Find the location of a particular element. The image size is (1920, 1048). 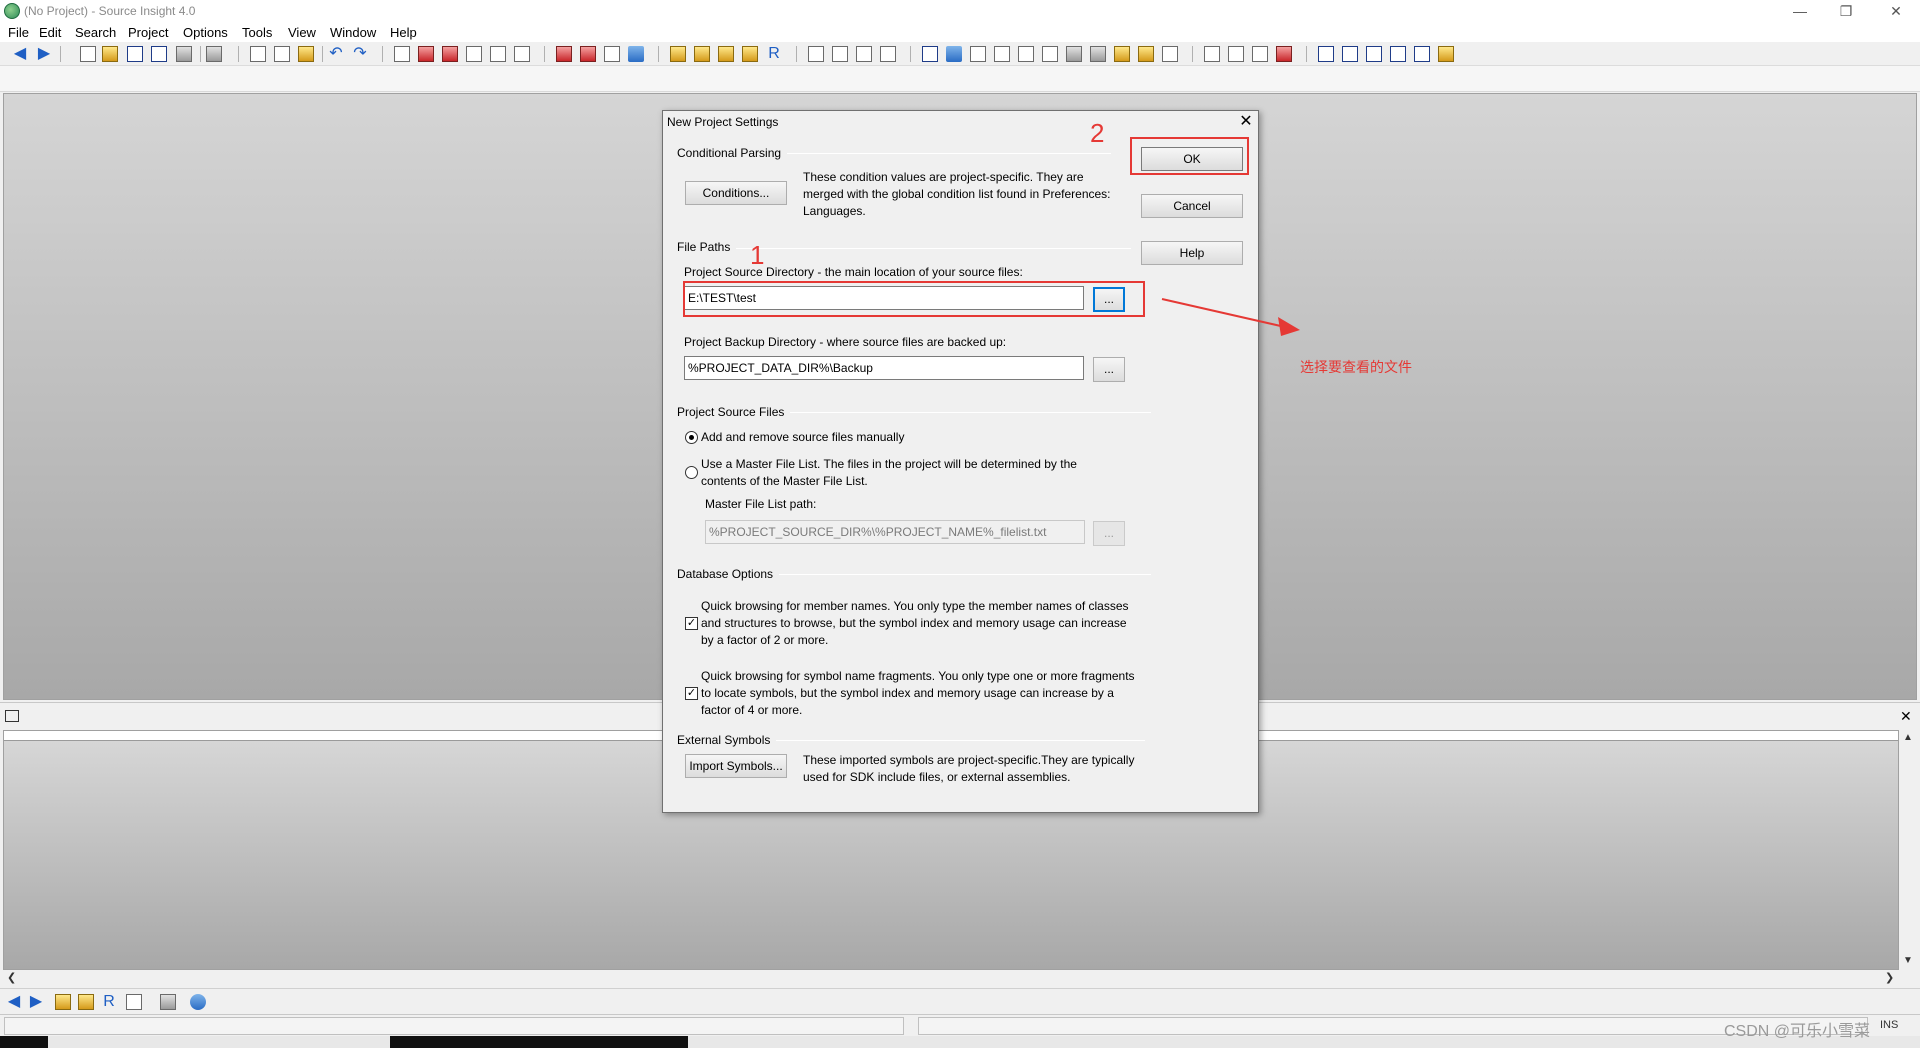

vertical-scrollbar: ▲ ▼ is located at coordinates (1908, 850).